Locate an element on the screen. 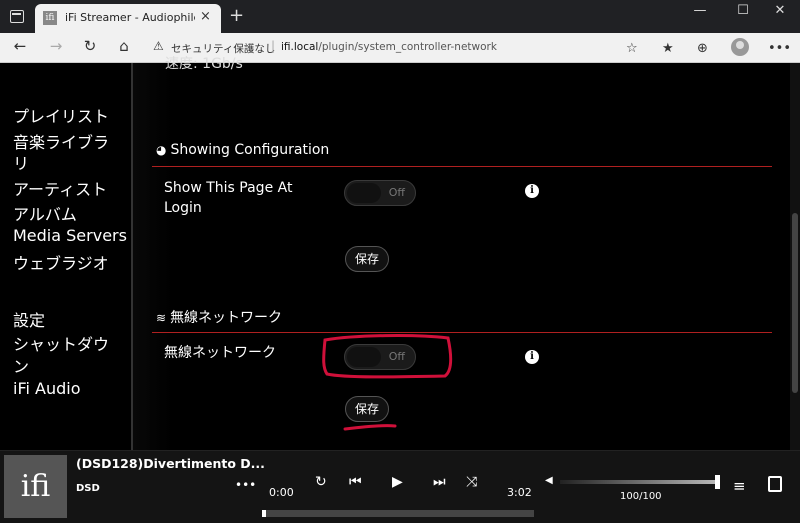 The image size is (800, 523). favorite-add-icon: ☆ is located at coordinates (632, 48).